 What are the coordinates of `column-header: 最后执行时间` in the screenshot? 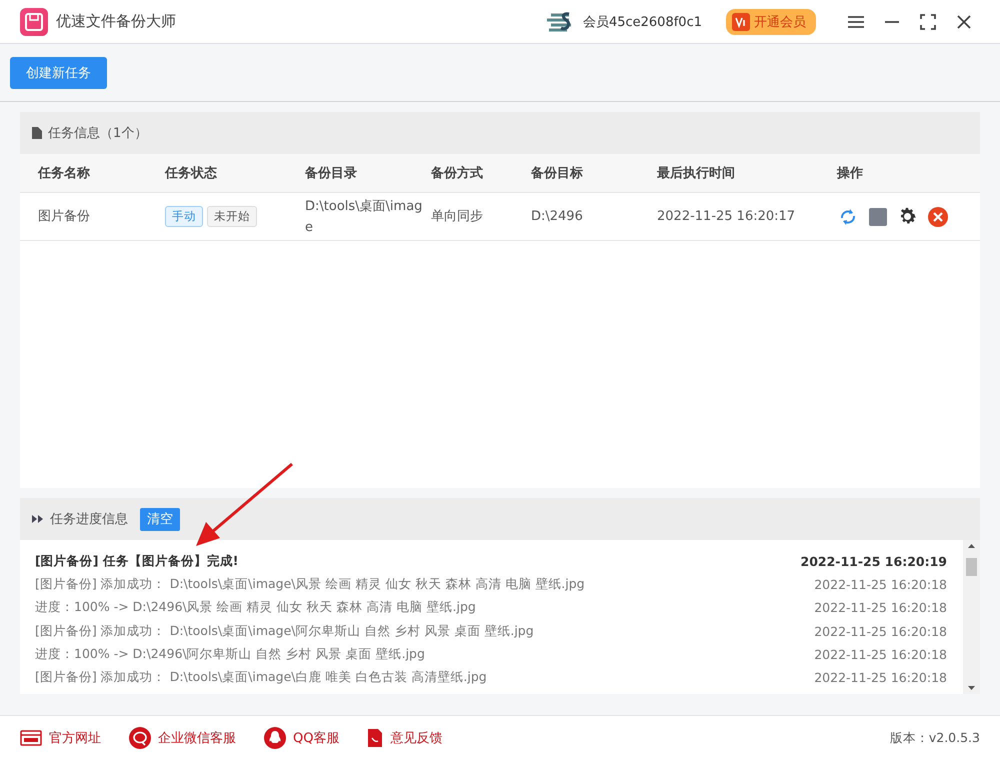 It's located at (696, 173).